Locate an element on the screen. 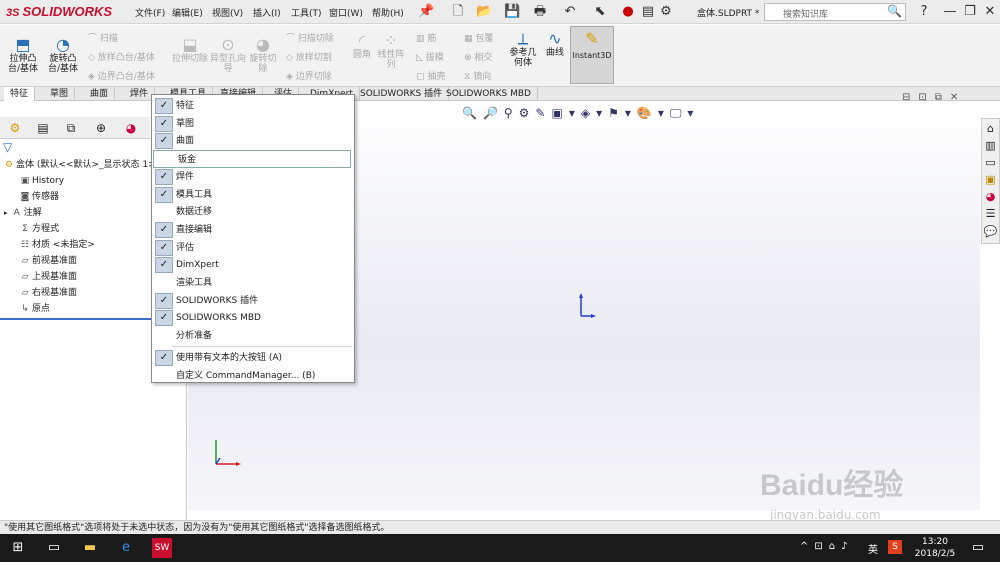 The height and width of the screenshot is (562, 1000). windows-start-icon: ⊞ is located at coordinates (18, 548).